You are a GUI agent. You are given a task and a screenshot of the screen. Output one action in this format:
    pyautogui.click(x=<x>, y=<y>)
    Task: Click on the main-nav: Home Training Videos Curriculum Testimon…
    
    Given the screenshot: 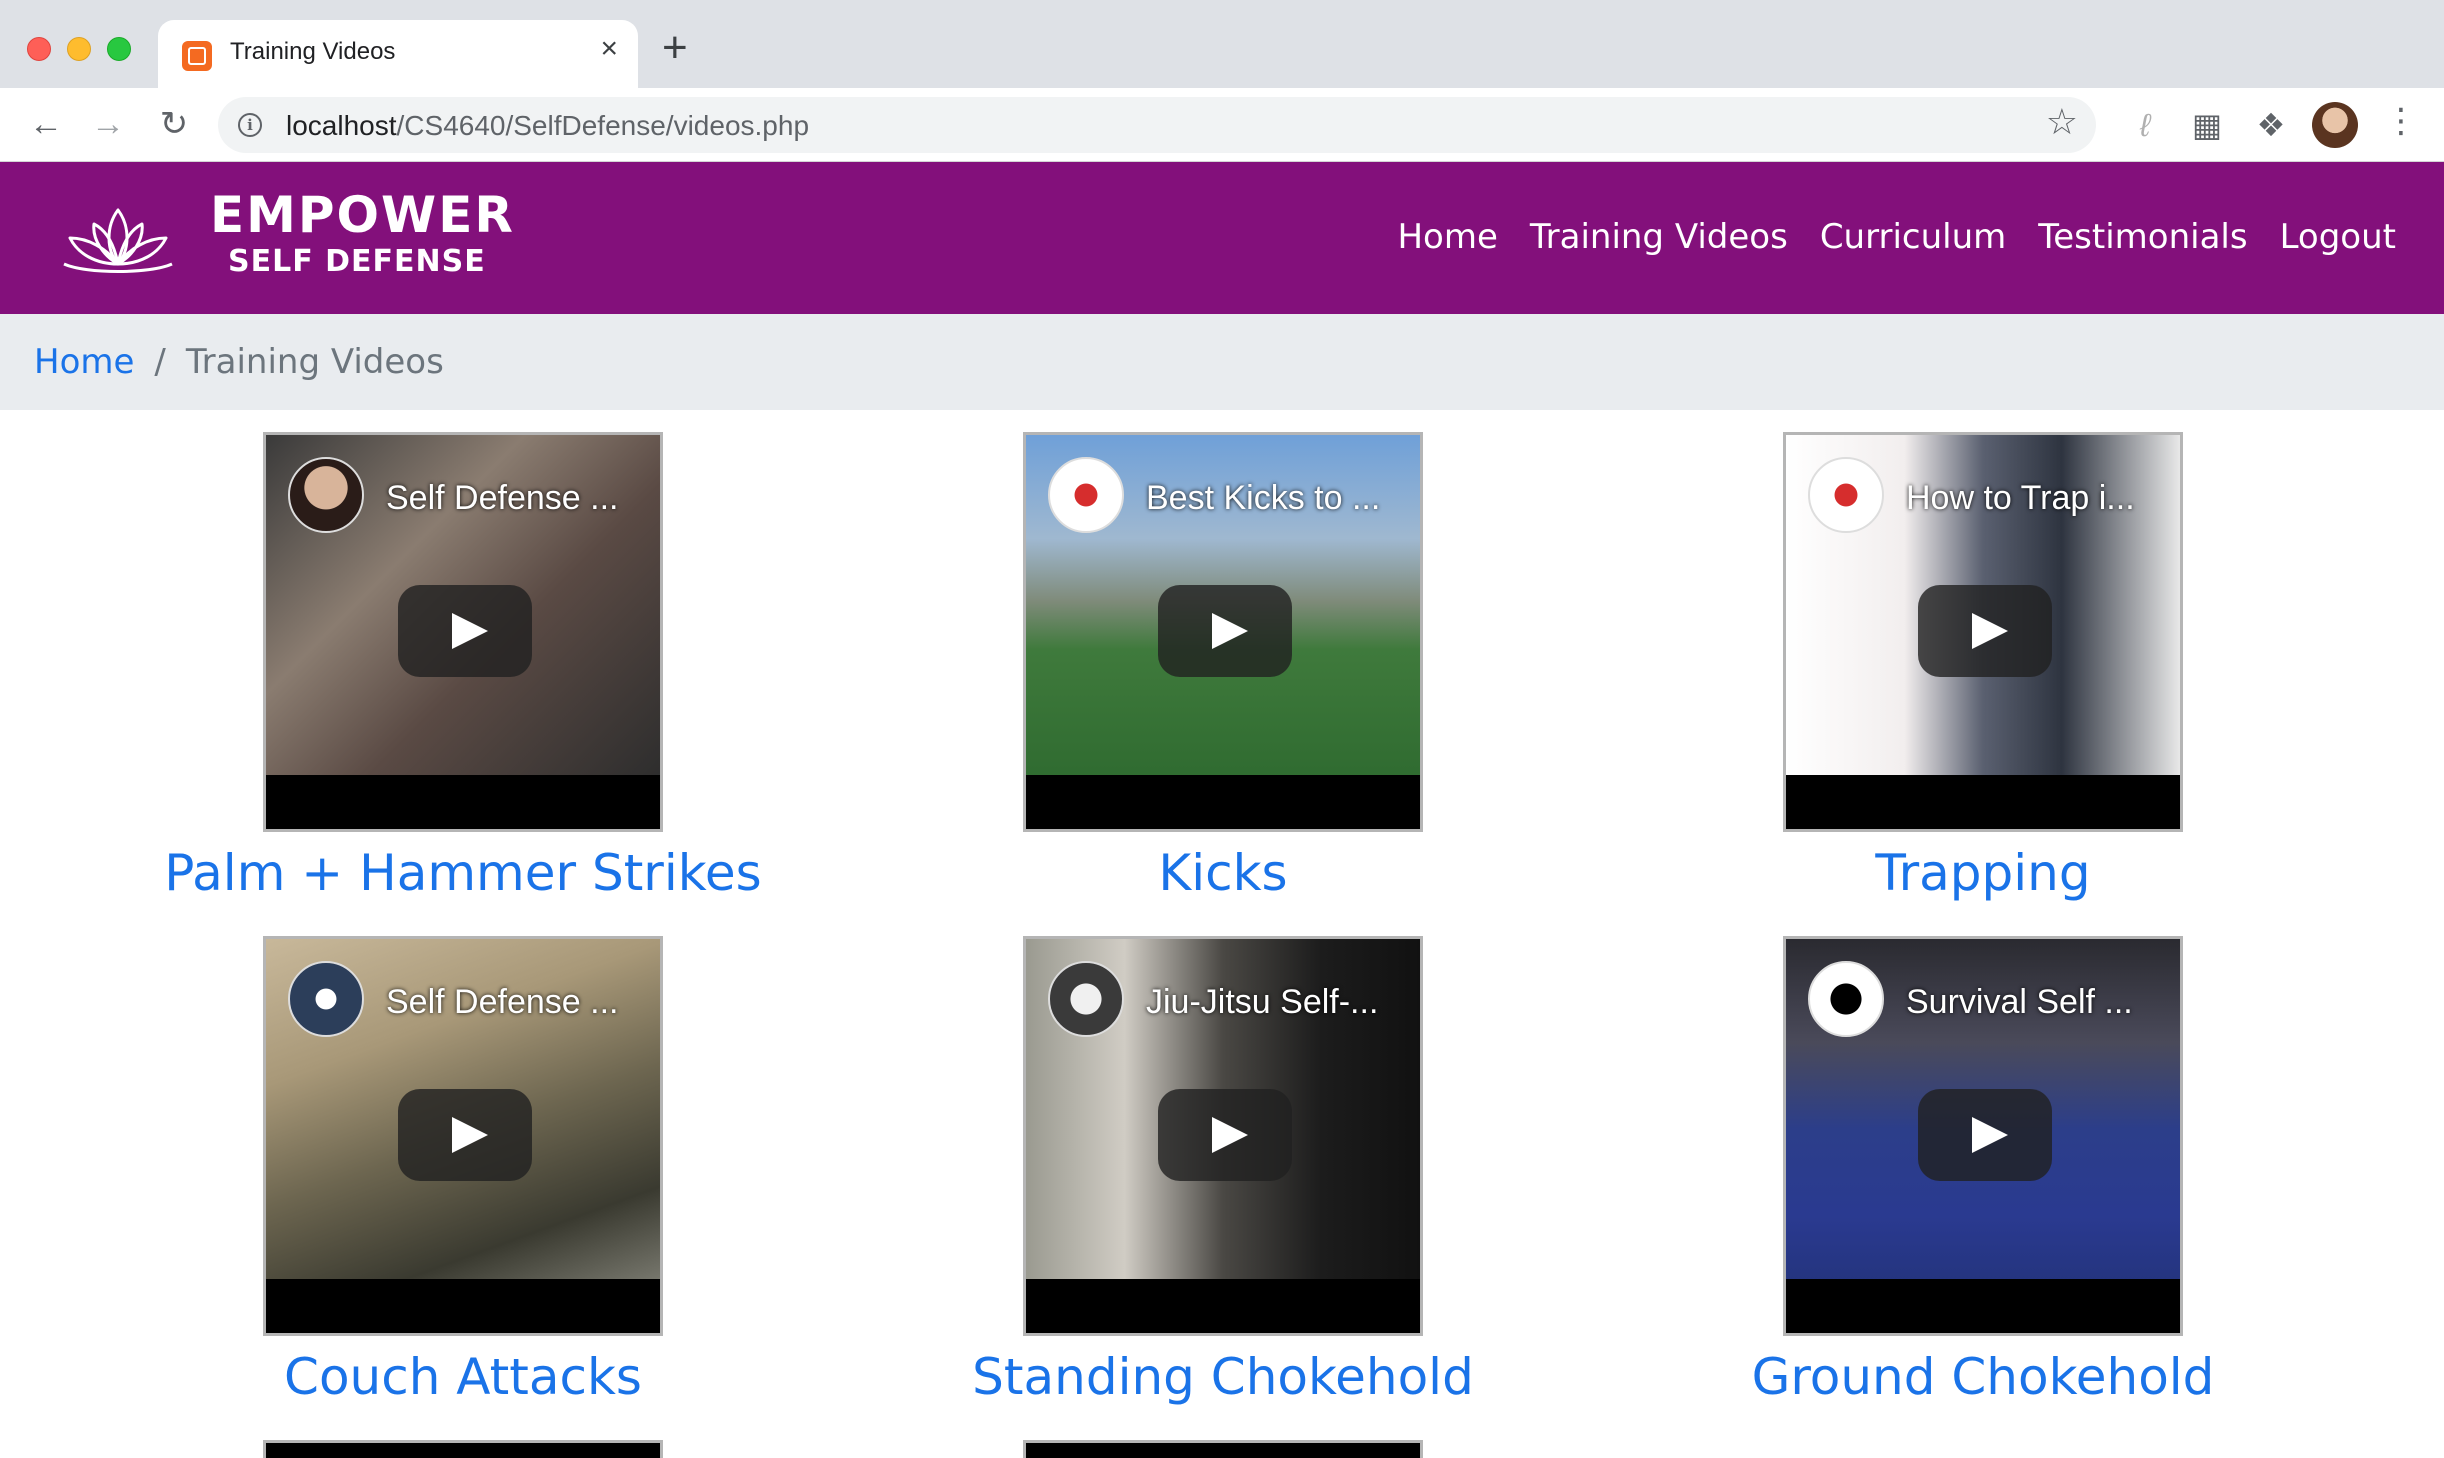 What is the action you would take?
    pyautogui.click(x=1896, y=237)
    